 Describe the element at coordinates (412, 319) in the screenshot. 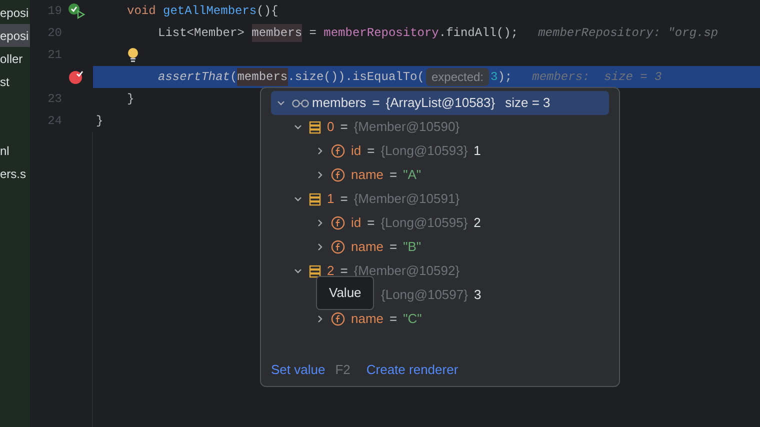

I see `string-value: "C"` at that location.